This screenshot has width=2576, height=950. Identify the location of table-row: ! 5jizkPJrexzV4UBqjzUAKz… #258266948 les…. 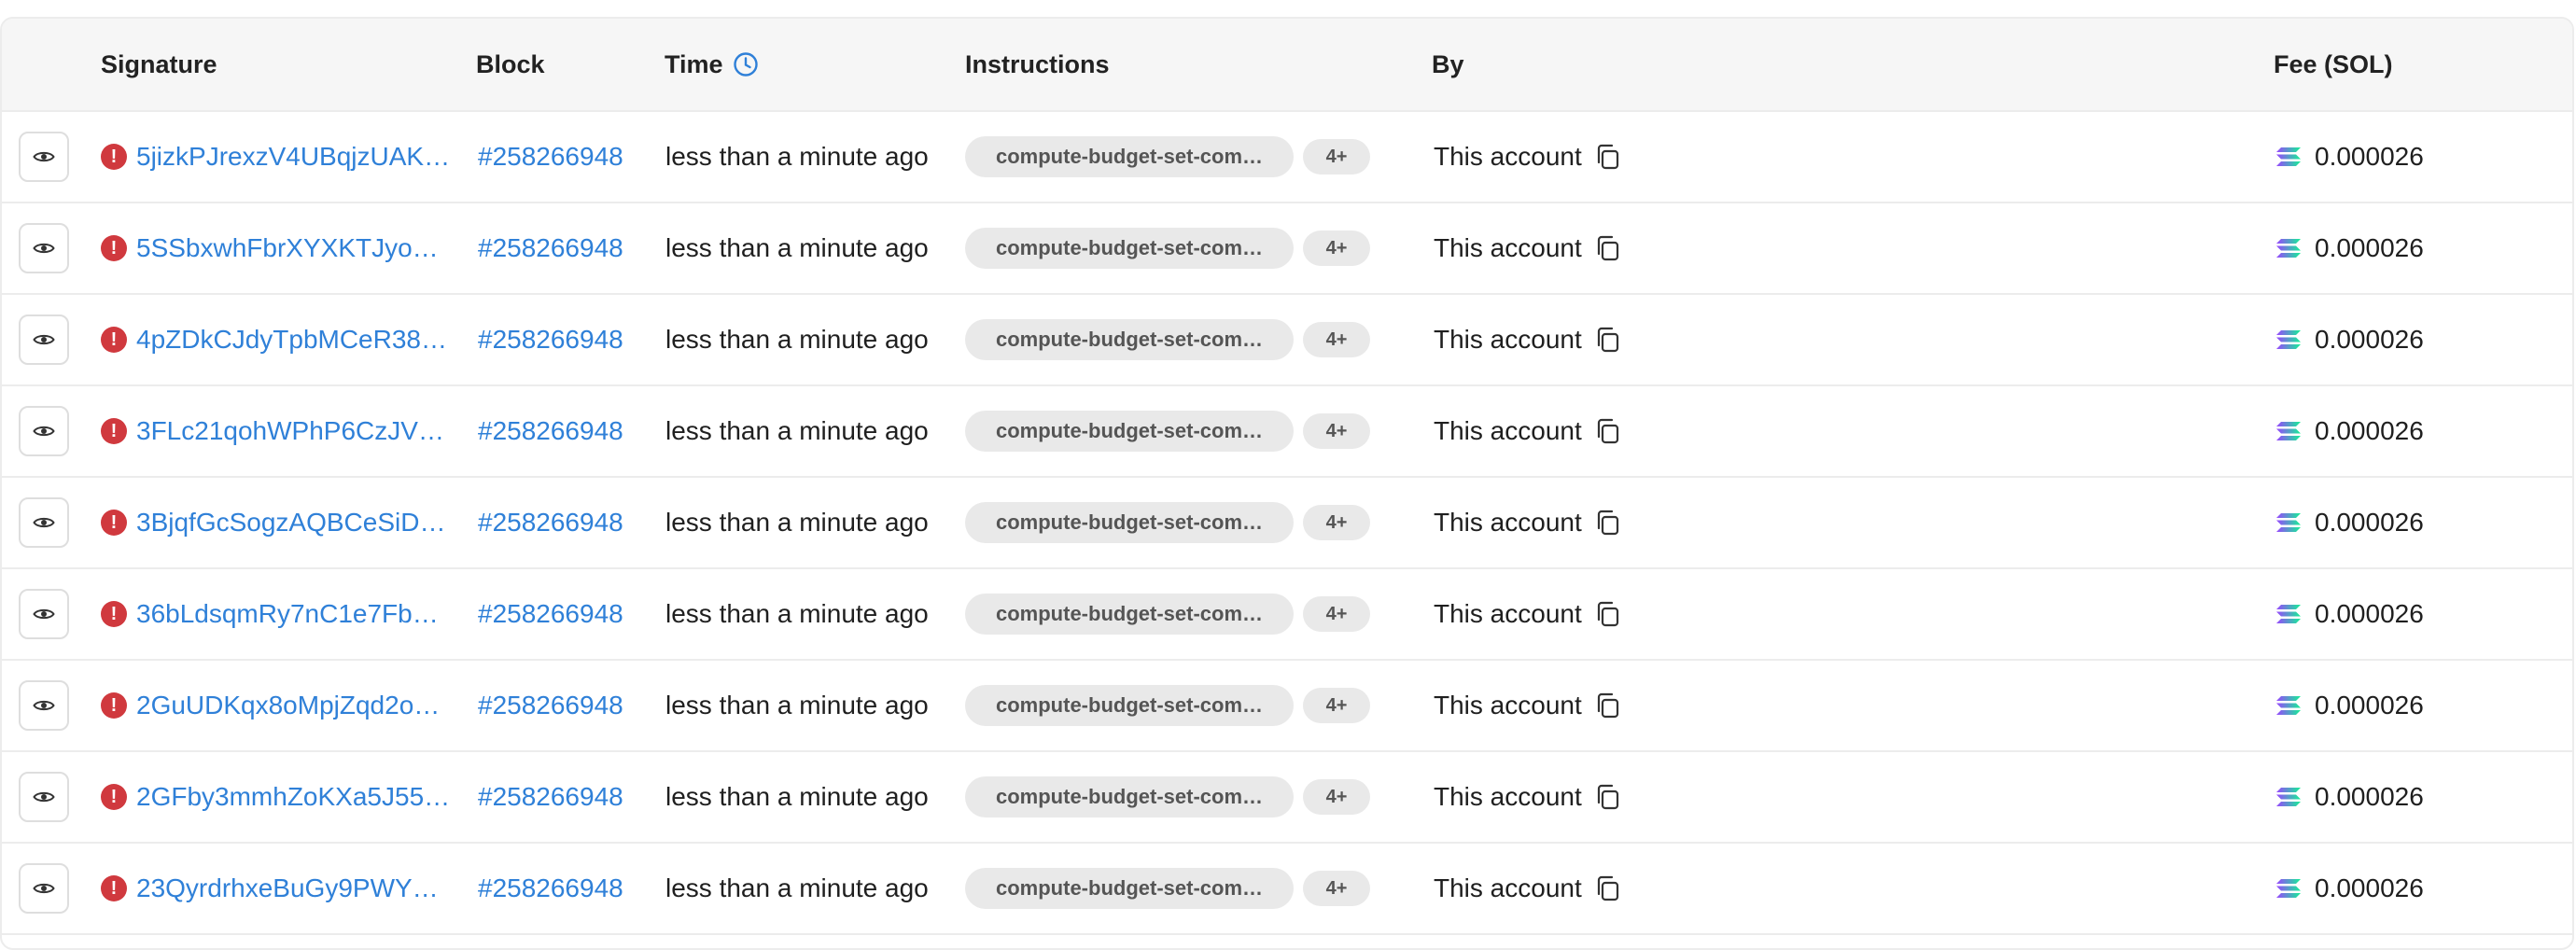
(1287, 157).